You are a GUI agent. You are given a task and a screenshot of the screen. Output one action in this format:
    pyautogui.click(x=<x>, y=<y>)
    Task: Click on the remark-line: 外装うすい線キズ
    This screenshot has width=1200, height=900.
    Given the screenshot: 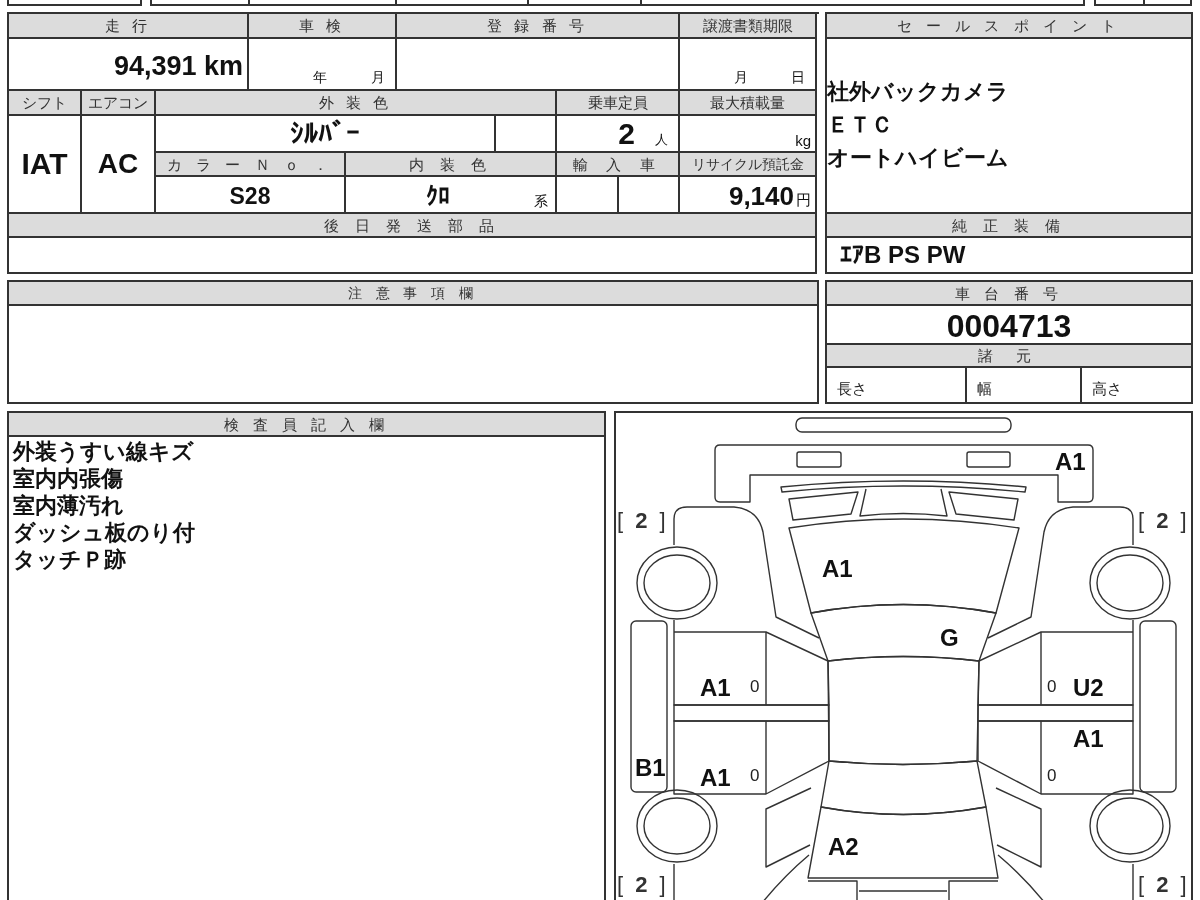 What is the action you would take?
    pyautogui.click(x=103, y=451)
    